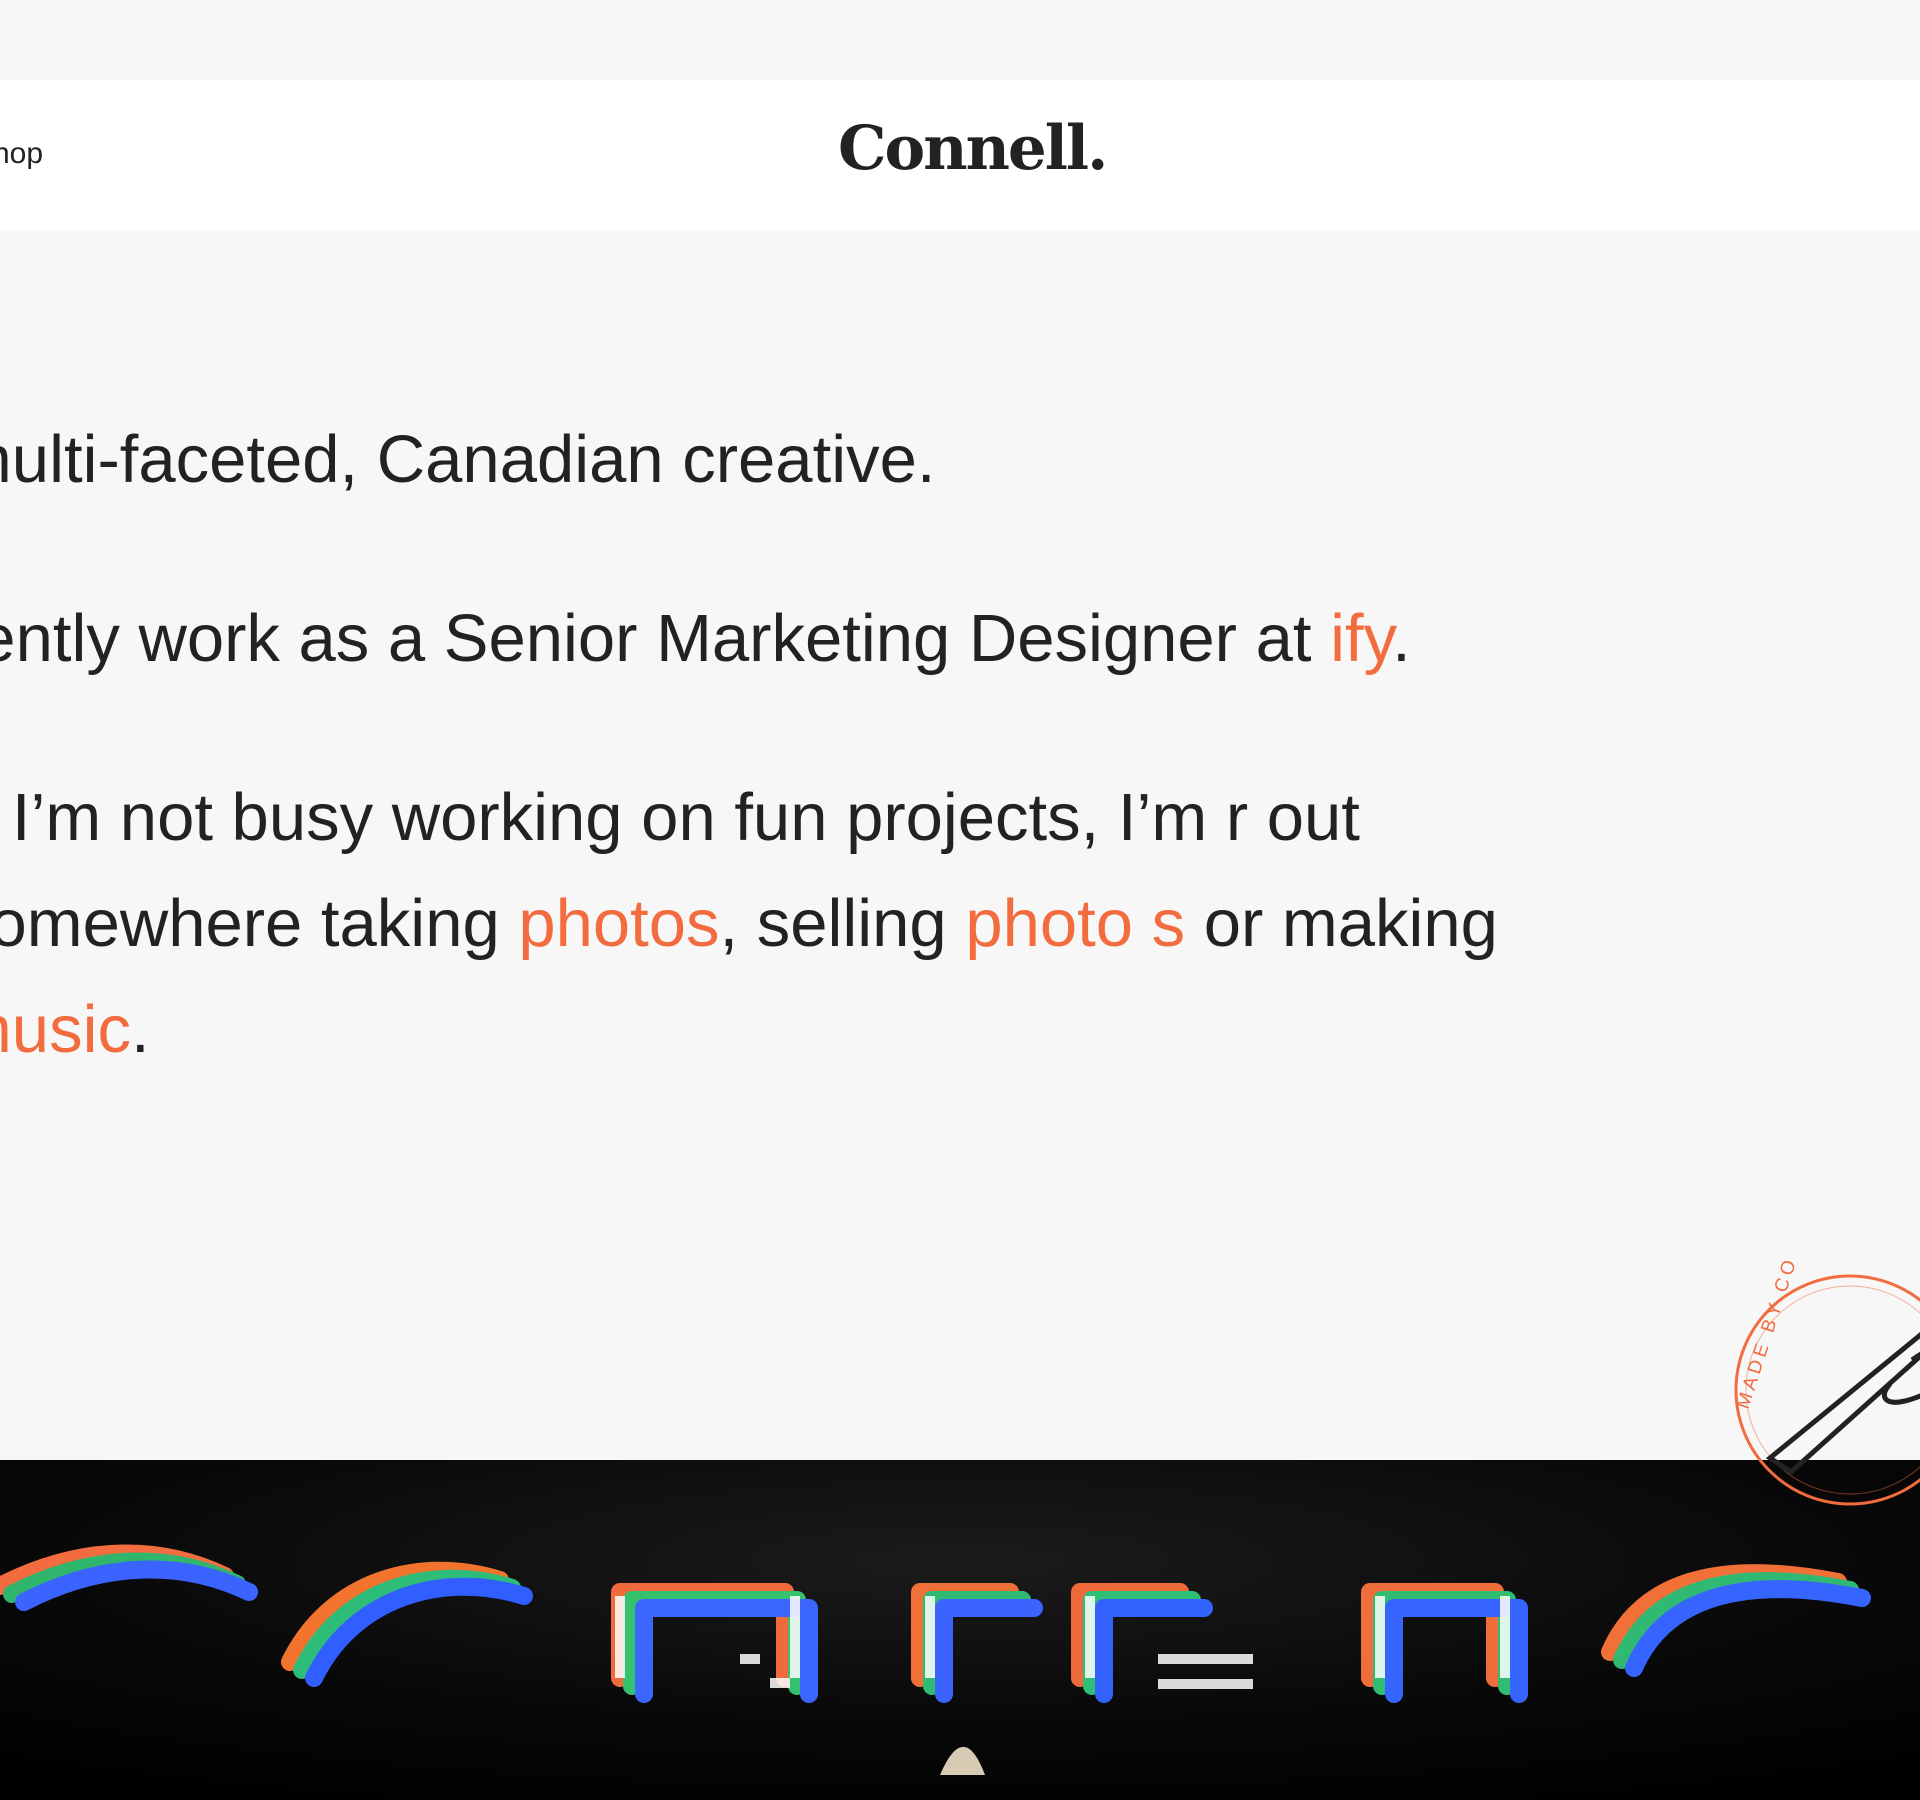  Describe the element at coordinates (842, 923) in the screenshot. I see `intro-text-3-middle: , selling` at that location.